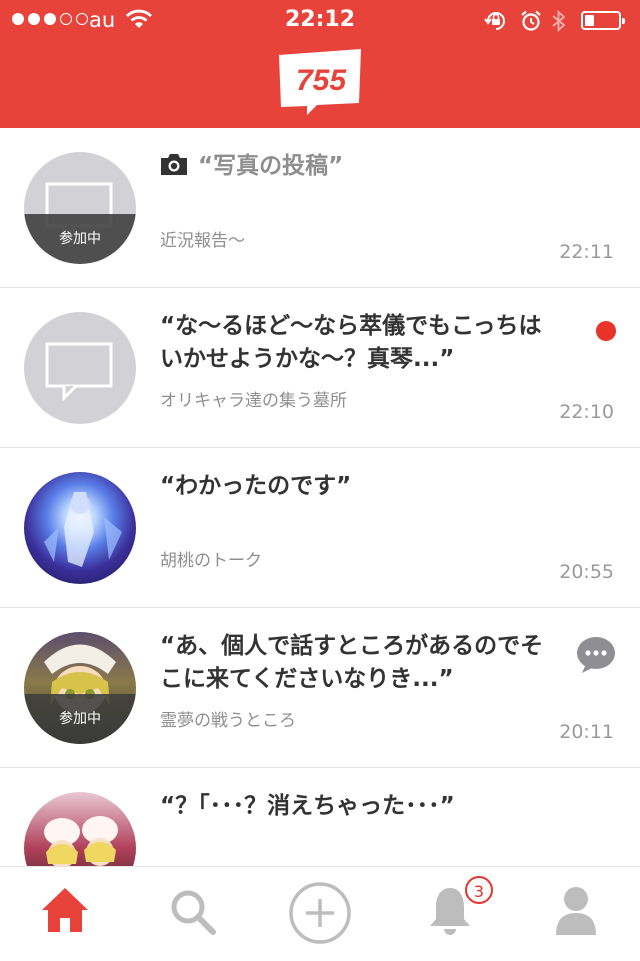  Describe the element at coordinates (253, 401) in the screenshot. I see `talk-room-name: オリキャラ達の集う墓所` at that location.